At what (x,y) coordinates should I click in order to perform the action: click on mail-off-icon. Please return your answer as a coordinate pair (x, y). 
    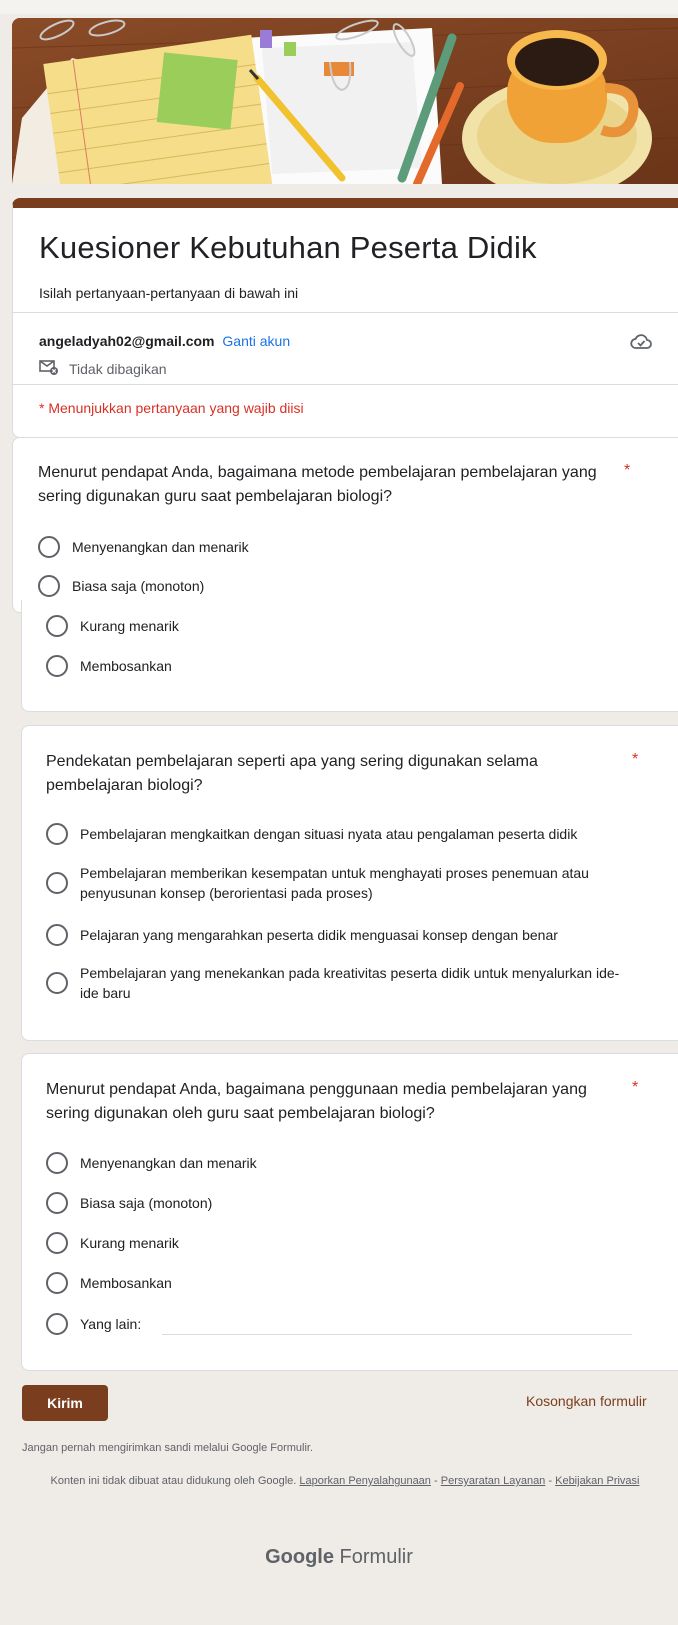
    Looking at the image, I should click on (49, 368).